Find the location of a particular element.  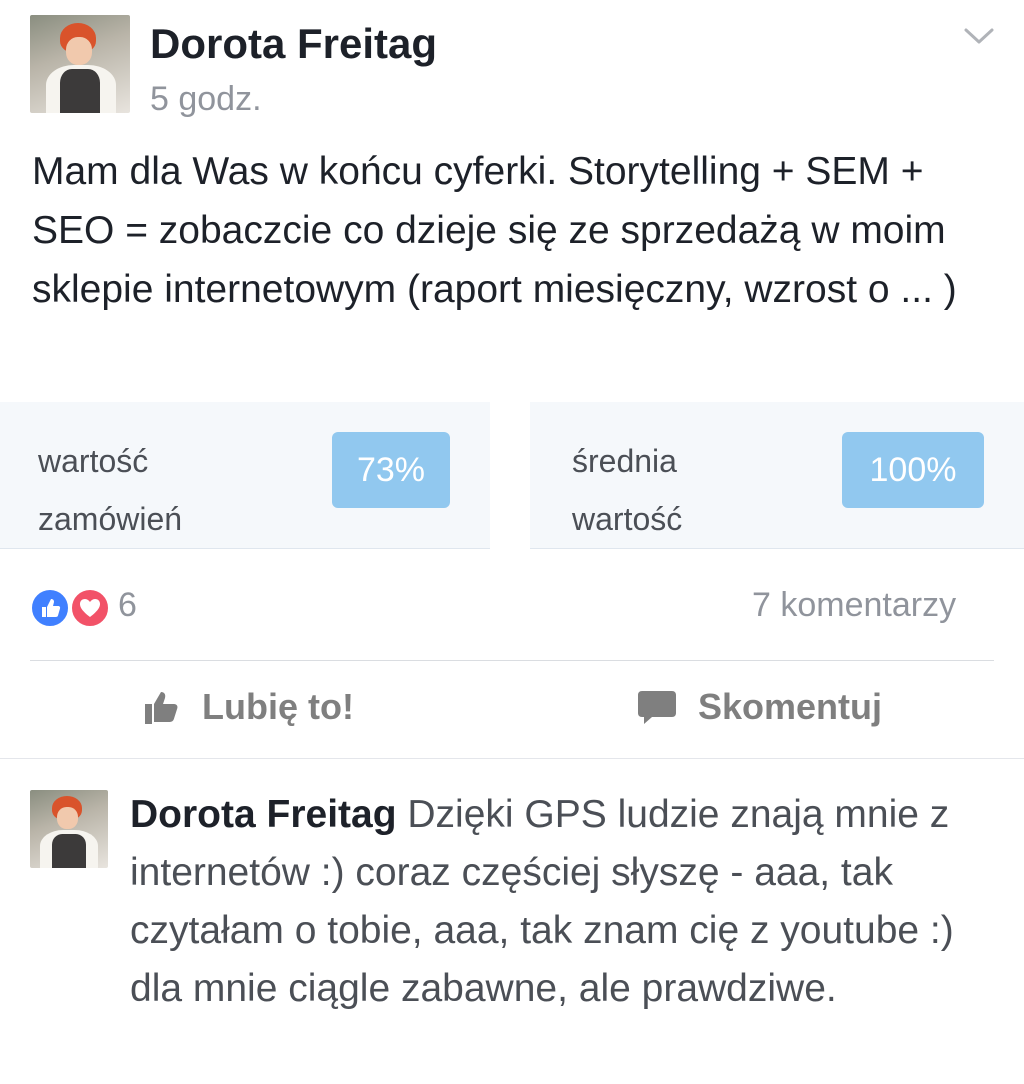

like-reaction-icon is located at coordinates (50, 608).